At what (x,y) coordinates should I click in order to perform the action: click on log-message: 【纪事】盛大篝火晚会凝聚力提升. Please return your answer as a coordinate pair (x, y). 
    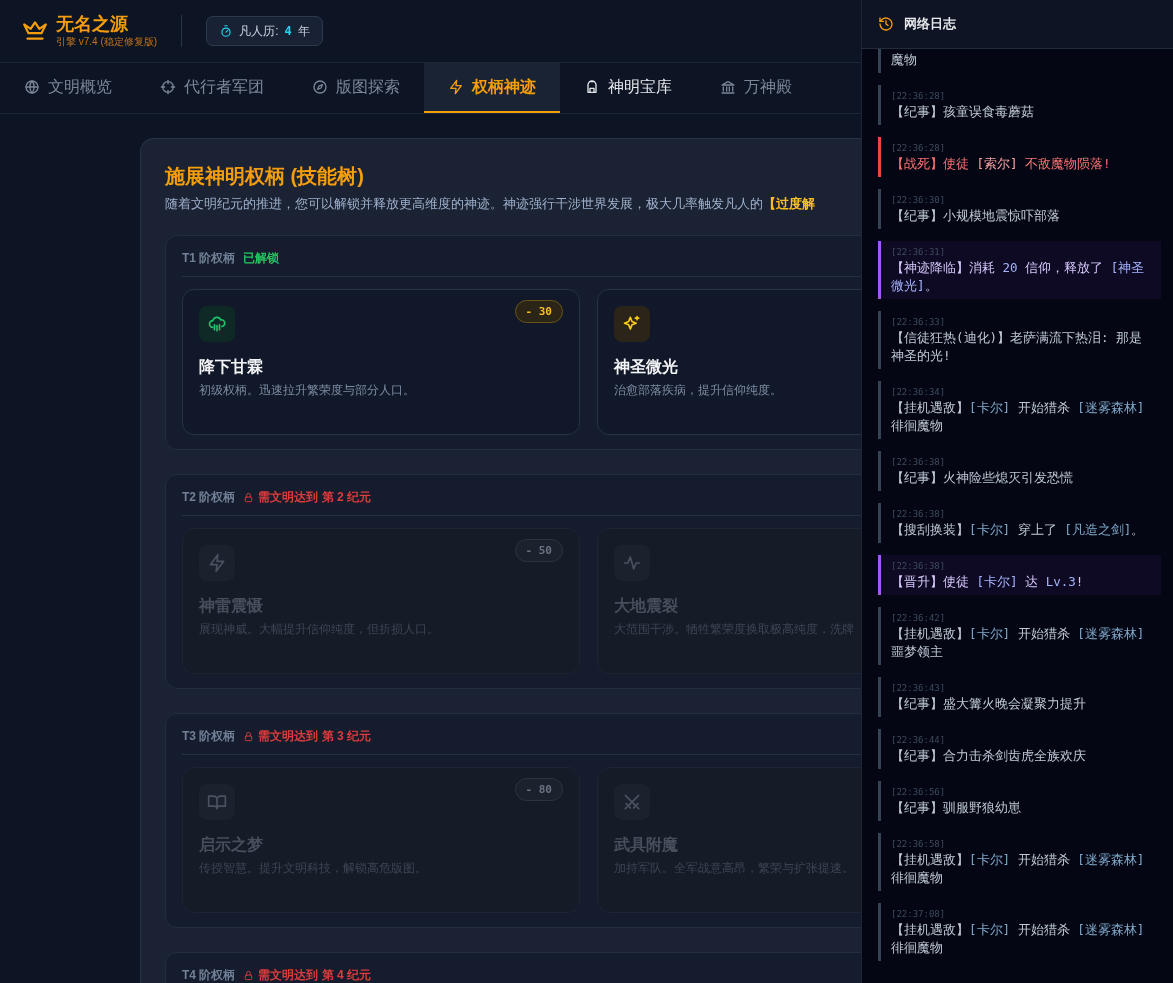
    Looking at the image, I should click on (989, 704).